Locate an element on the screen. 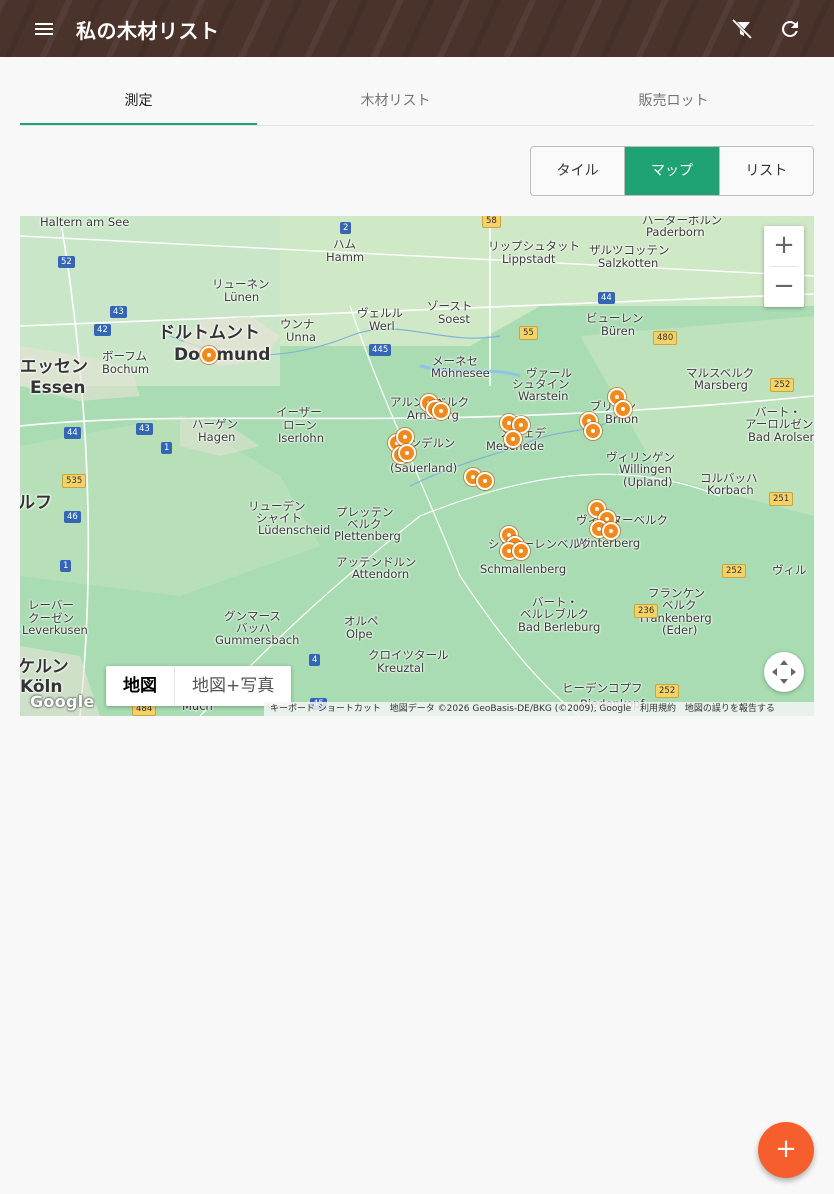  city-label: Bad Berleburg is located at coordinates (559, 627).